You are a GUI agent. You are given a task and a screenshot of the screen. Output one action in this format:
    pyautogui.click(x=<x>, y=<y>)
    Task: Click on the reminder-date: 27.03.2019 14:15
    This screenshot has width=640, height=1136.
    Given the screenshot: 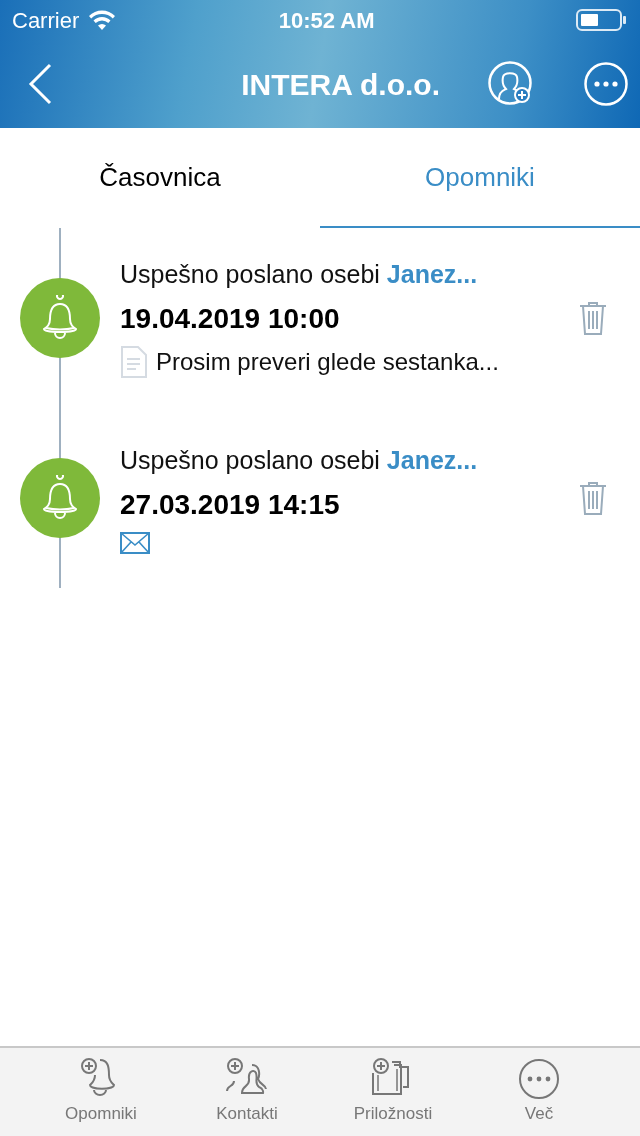 What is the action you would take?
    pyautogui.click(x=230, y=504)
    